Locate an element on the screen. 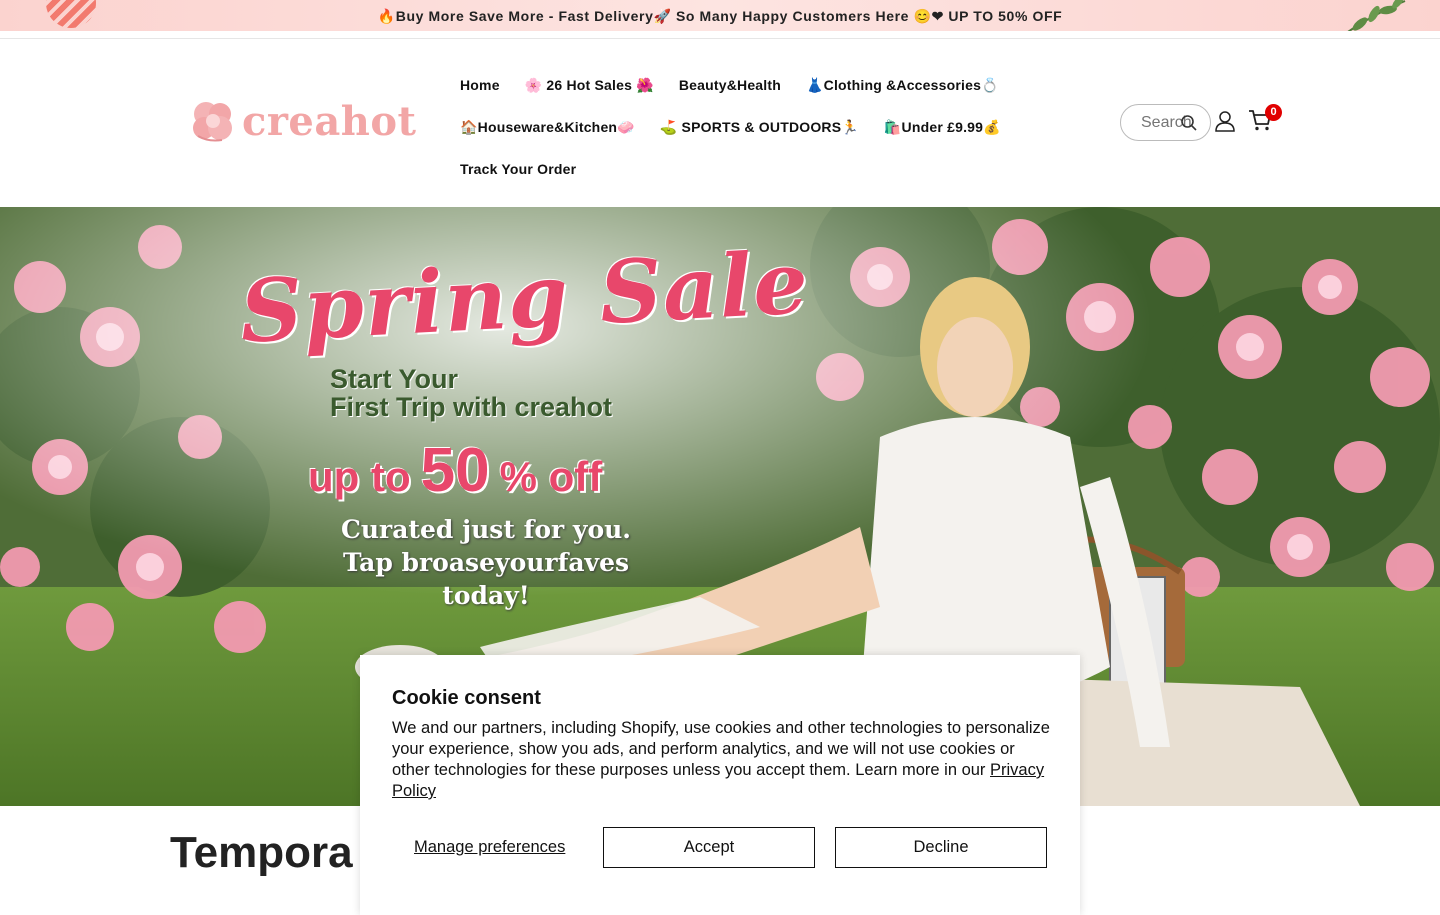 This screenshot has height=915, width=1440. offer-suffix: % off is located at coordinates (551, 476).